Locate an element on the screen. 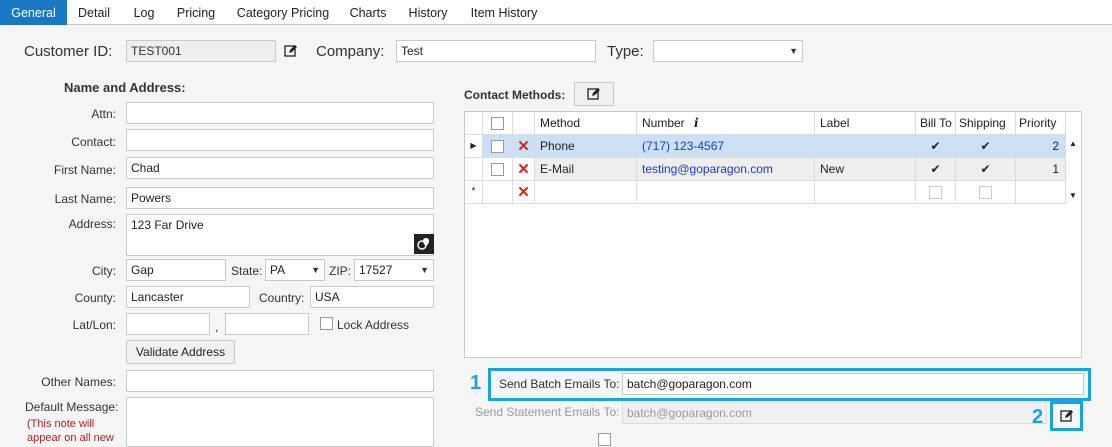  company-field: Test is located at coordinates (496, 51).